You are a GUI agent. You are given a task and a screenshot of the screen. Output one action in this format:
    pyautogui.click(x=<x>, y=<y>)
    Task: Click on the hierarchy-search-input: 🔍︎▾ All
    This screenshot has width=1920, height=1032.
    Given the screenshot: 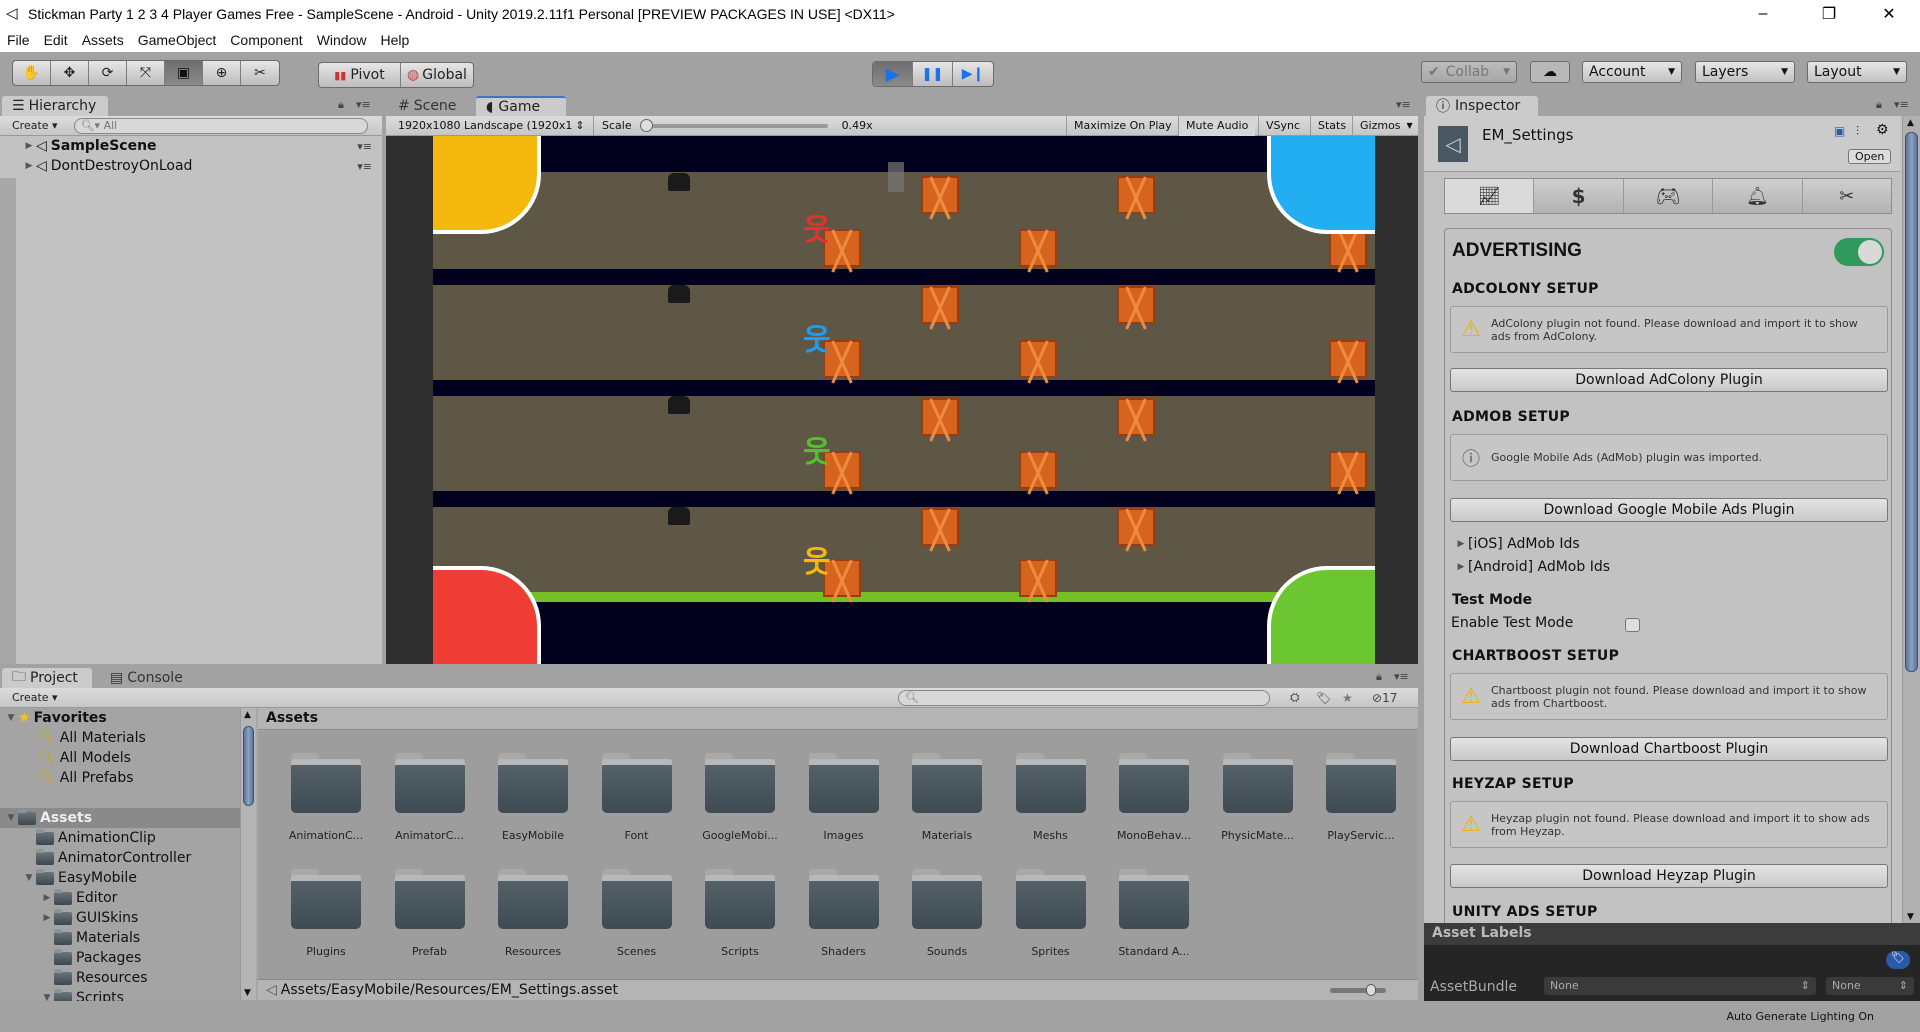 What is the action you would take?
    pyautogui.click(x=220, y=125)
    